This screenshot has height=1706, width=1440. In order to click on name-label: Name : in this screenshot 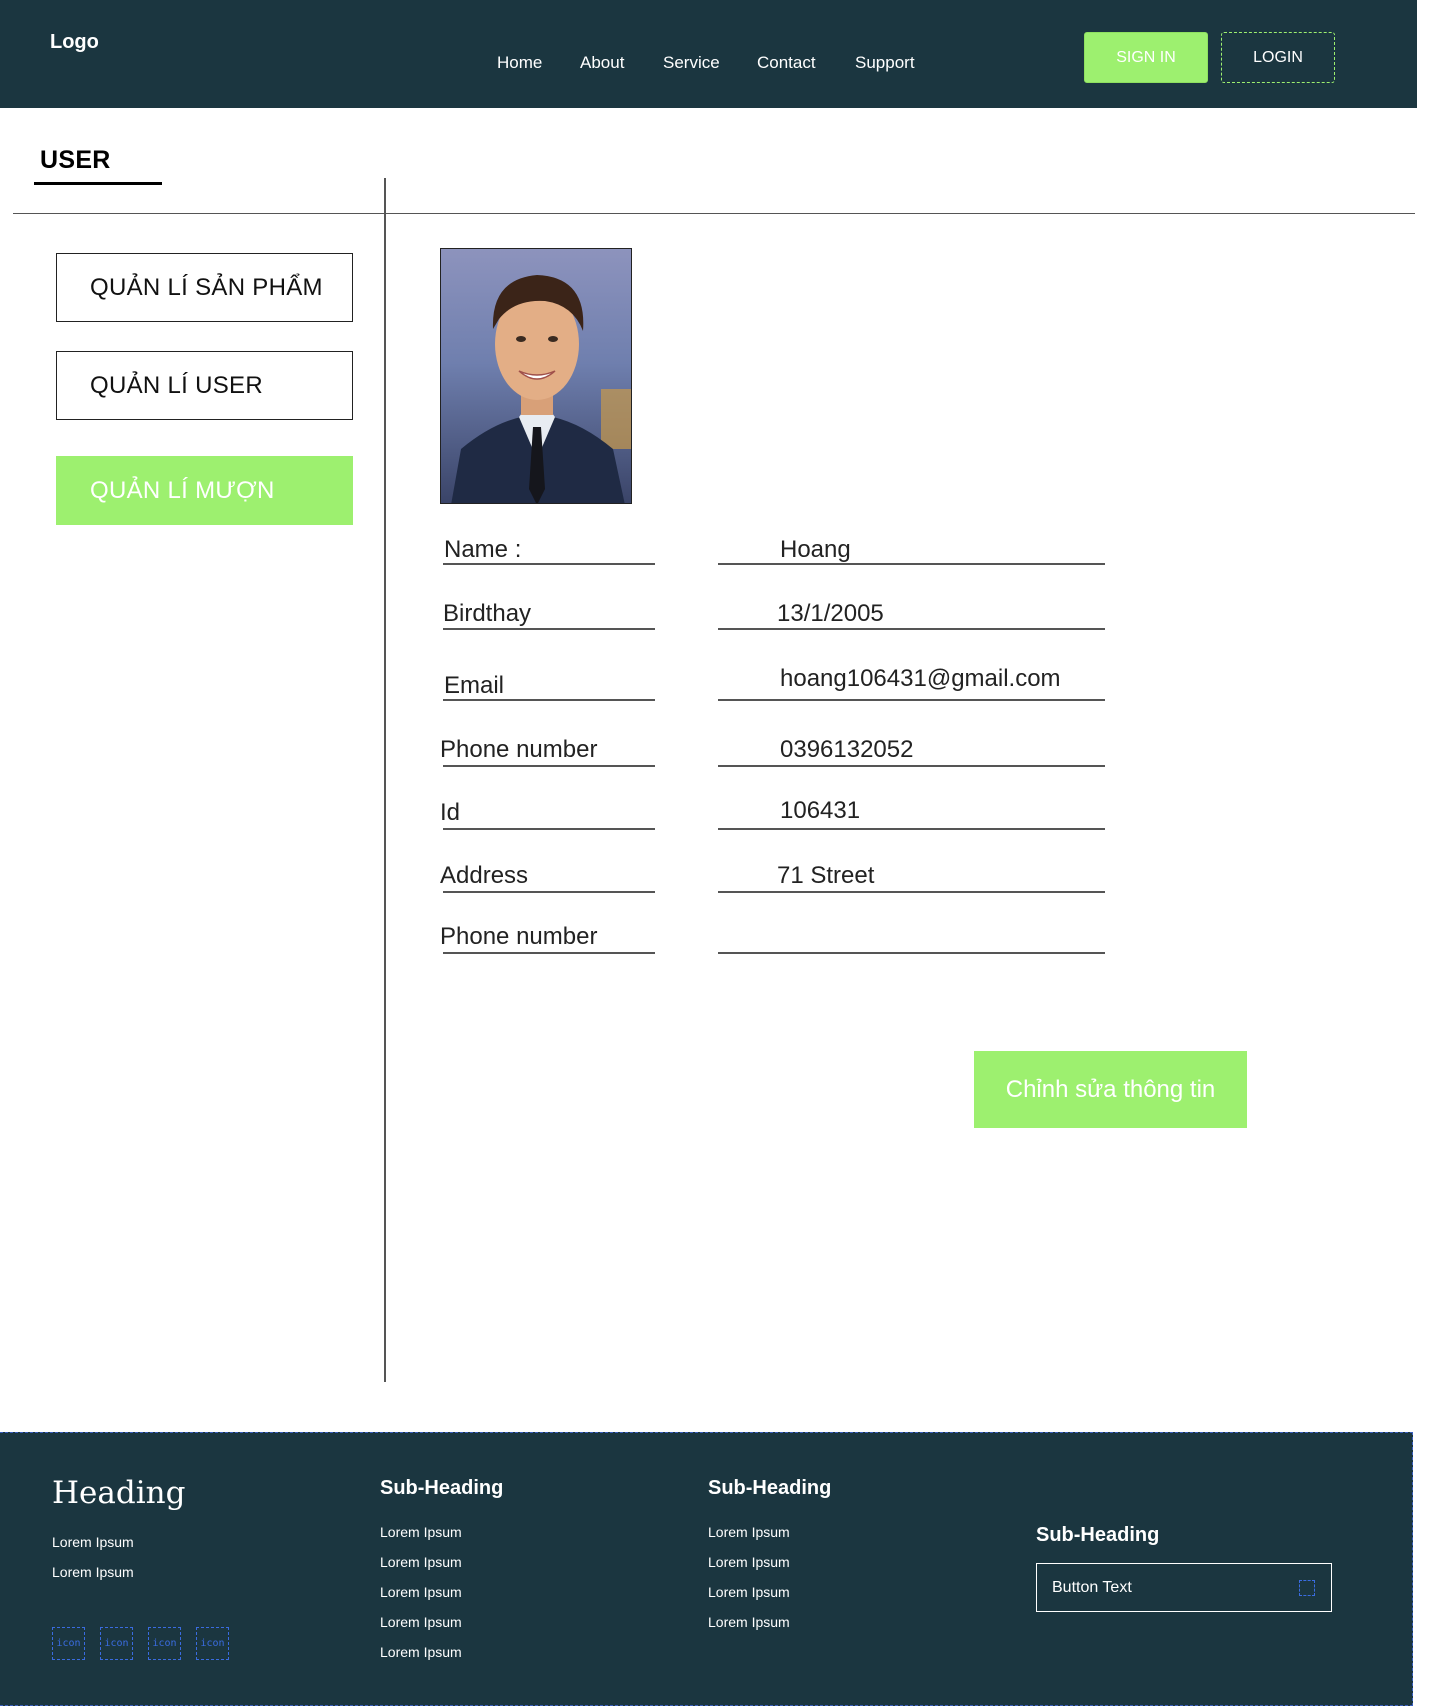, I will do `click(483, 549)`.